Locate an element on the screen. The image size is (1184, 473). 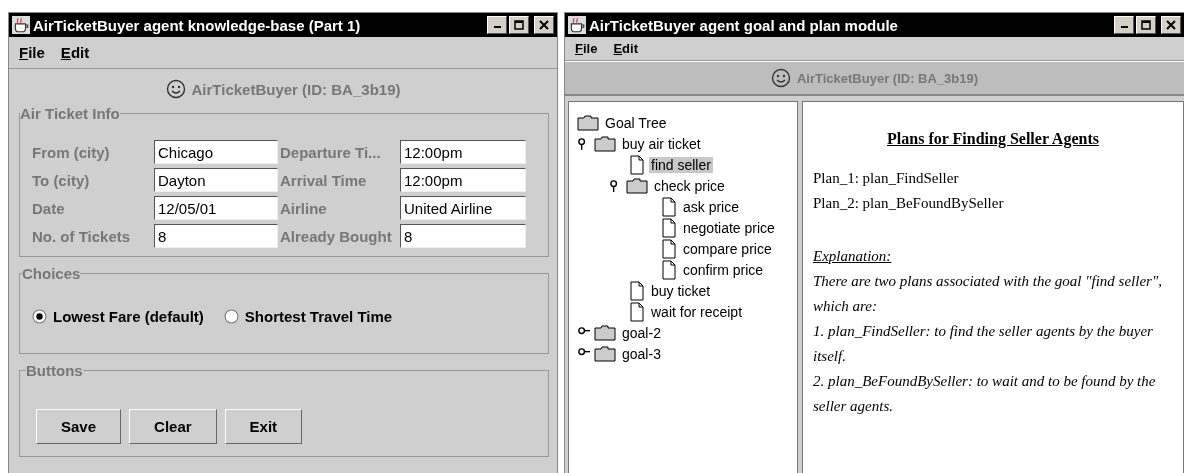
group-title: Buttons is located at coordinates (54, 370).